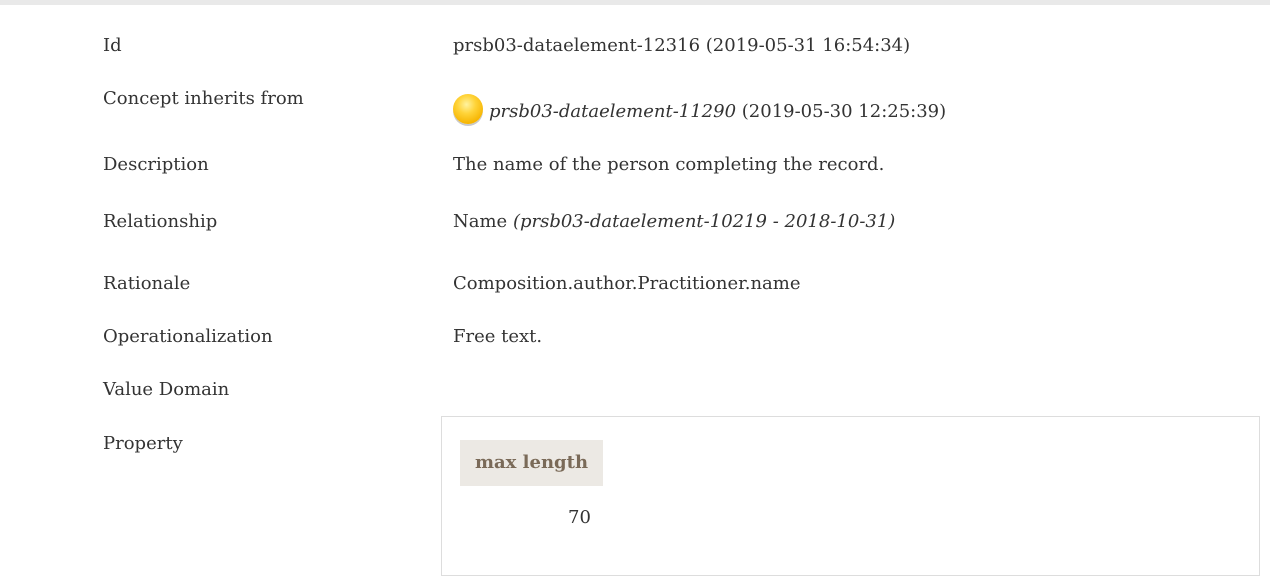 The image size is (1270, 576). What do you see at coordinates (498, 336) in the screenshot?
I see `operationalization-value: Free text.` at bounding box center [498, 336].